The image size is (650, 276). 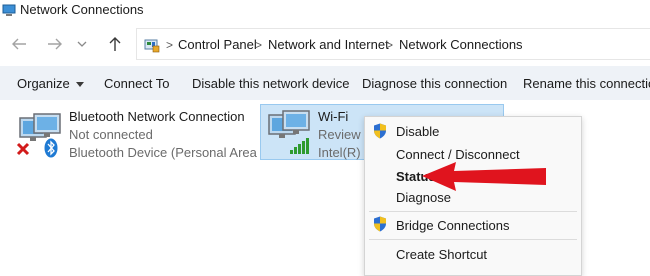 What do you see at coordinates (9, 10) in the screenshot?
I see `network-icon` at bounding box center [9, 10].